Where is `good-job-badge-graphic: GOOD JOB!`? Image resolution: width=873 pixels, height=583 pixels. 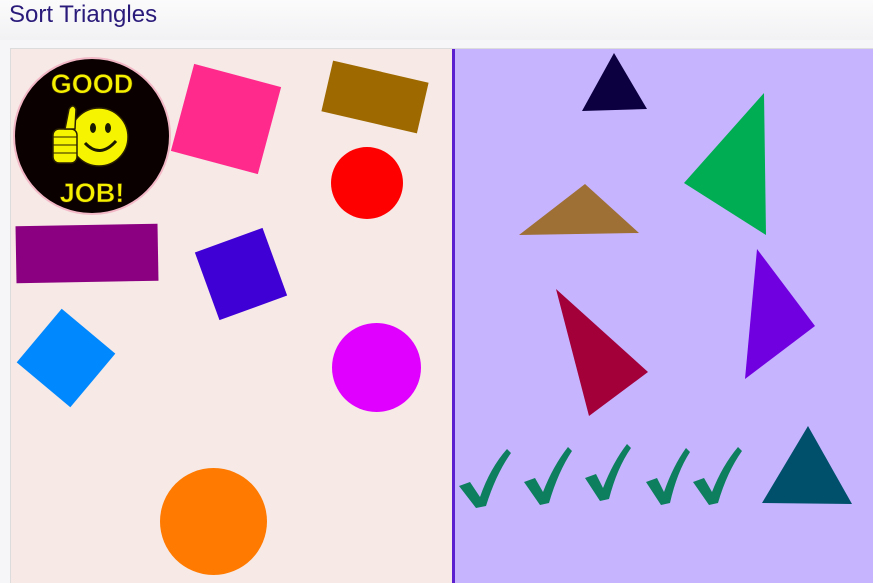 good-job-badge-graphic: GOOD JOB! is located at coordinates (92, 136).